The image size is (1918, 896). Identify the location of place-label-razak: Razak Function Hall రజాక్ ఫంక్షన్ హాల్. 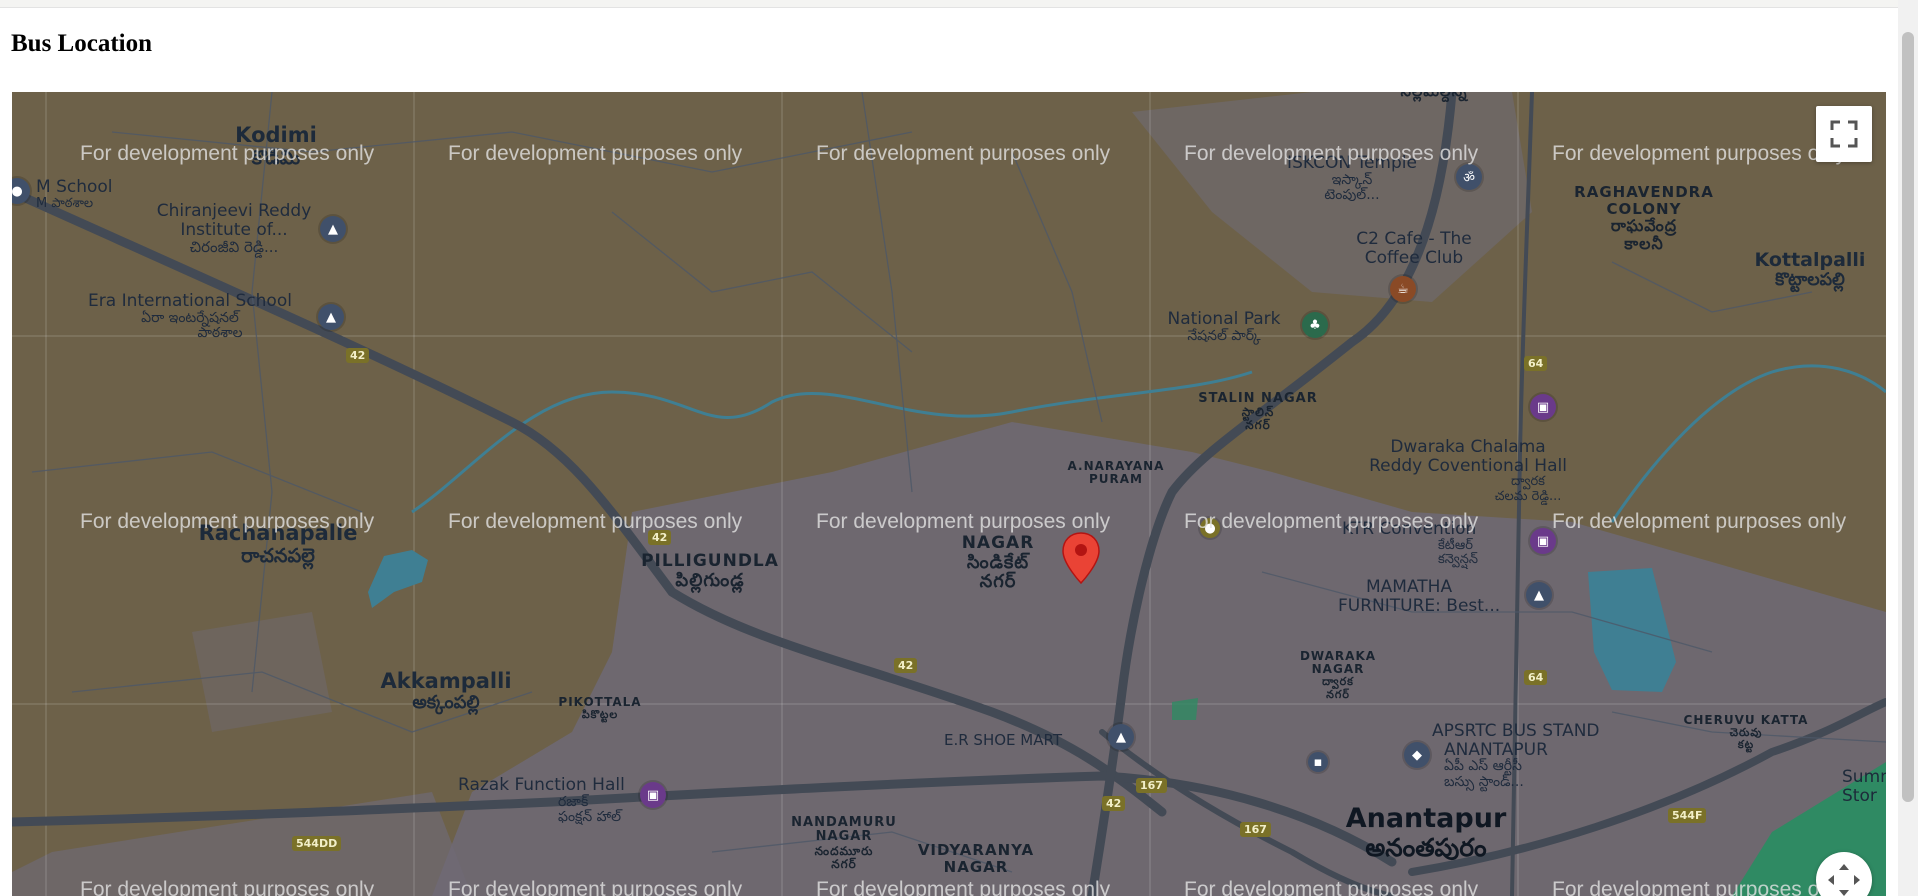
(541, 800).